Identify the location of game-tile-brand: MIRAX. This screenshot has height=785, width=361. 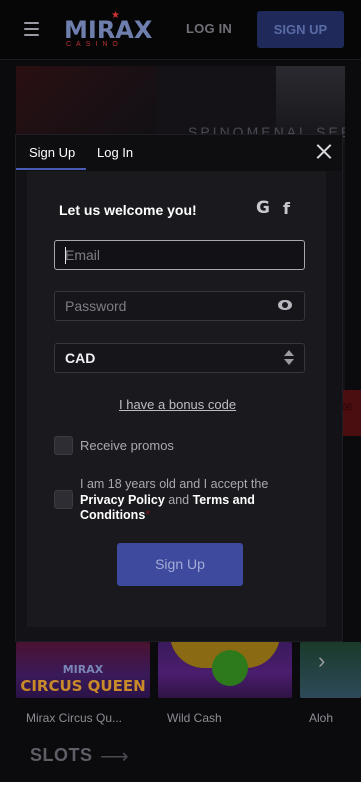
(83, 669).